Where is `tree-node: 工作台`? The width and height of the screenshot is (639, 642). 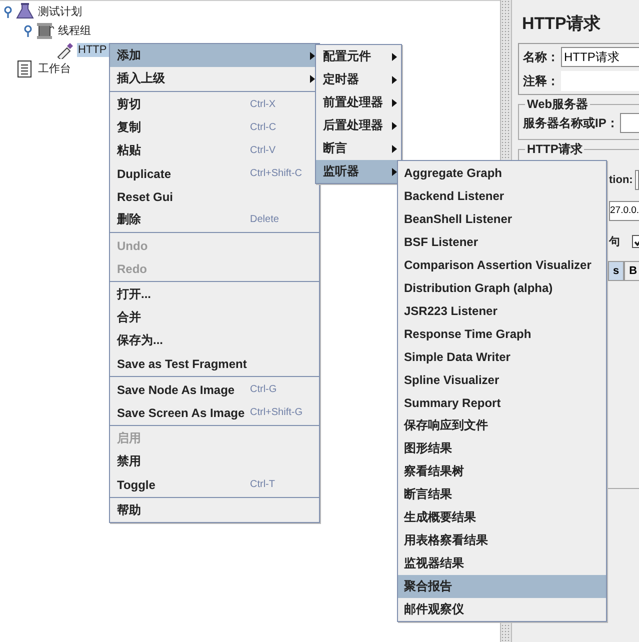
tree-node: 工作台 is located at coordinates (55, 68).